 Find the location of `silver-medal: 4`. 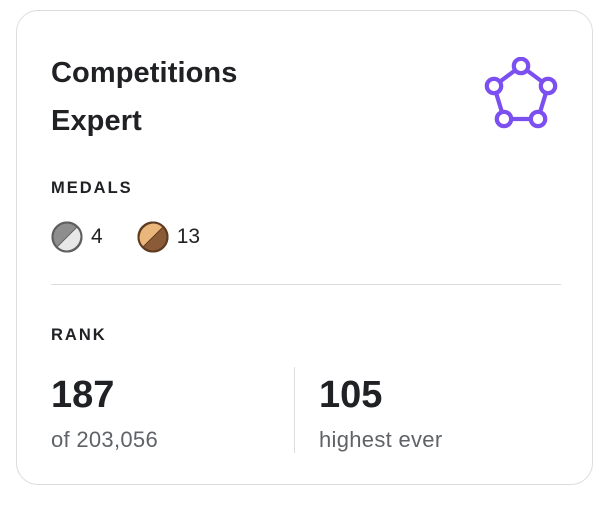

silver-medal: 4 is located at coordinates (76, 237).